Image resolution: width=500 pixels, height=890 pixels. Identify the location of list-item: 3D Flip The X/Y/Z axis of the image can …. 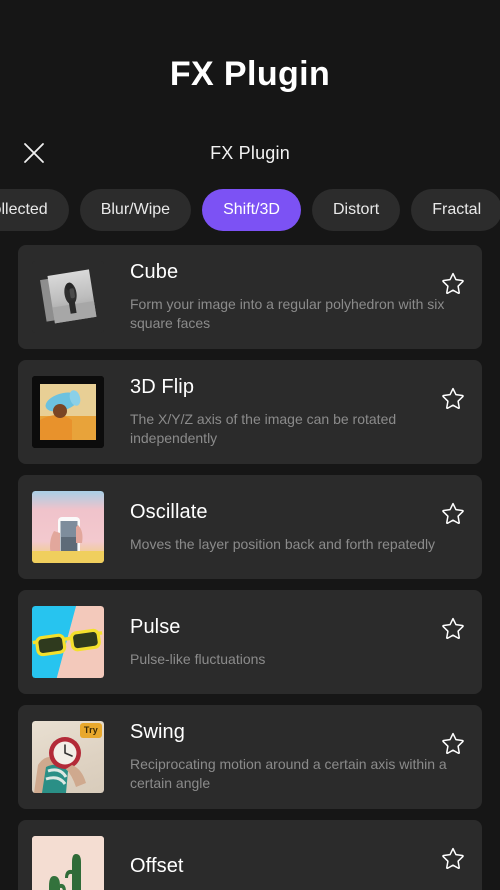
(250, 411).